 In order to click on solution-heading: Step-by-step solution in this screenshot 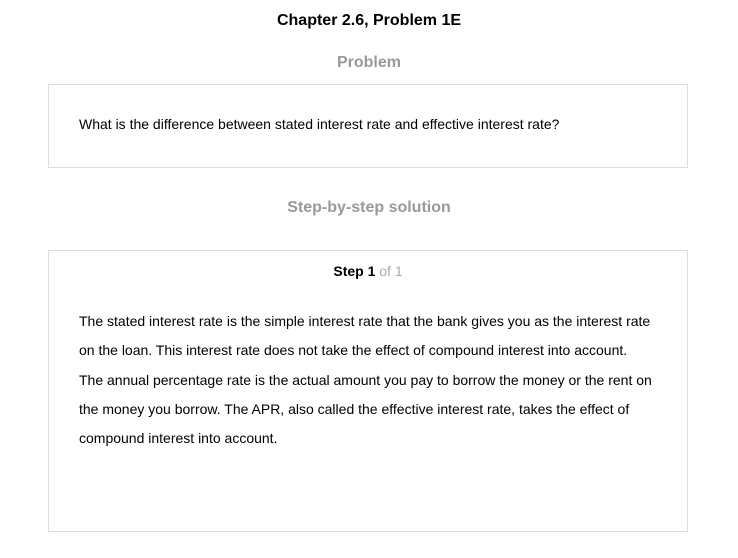, I will do `click(369, 207)`.